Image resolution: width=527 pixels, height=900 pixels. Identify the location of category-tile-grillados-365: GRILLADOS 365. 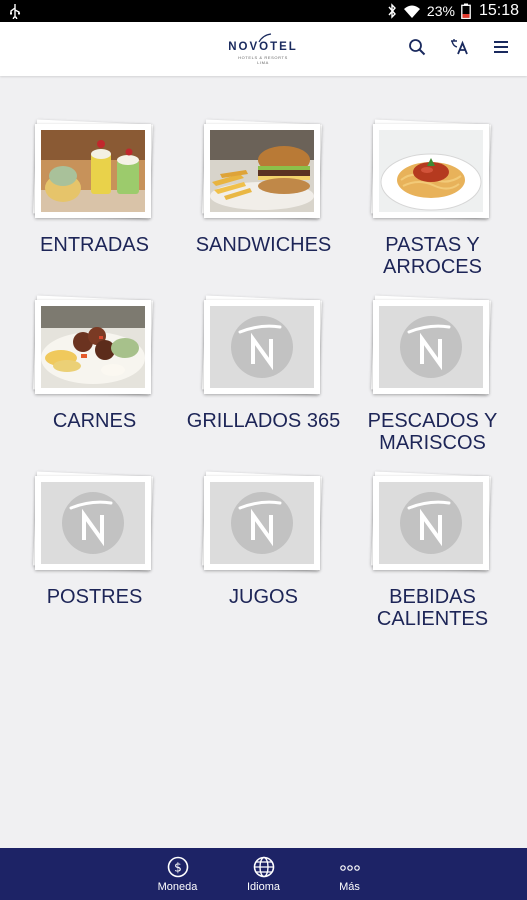
(263, 374).